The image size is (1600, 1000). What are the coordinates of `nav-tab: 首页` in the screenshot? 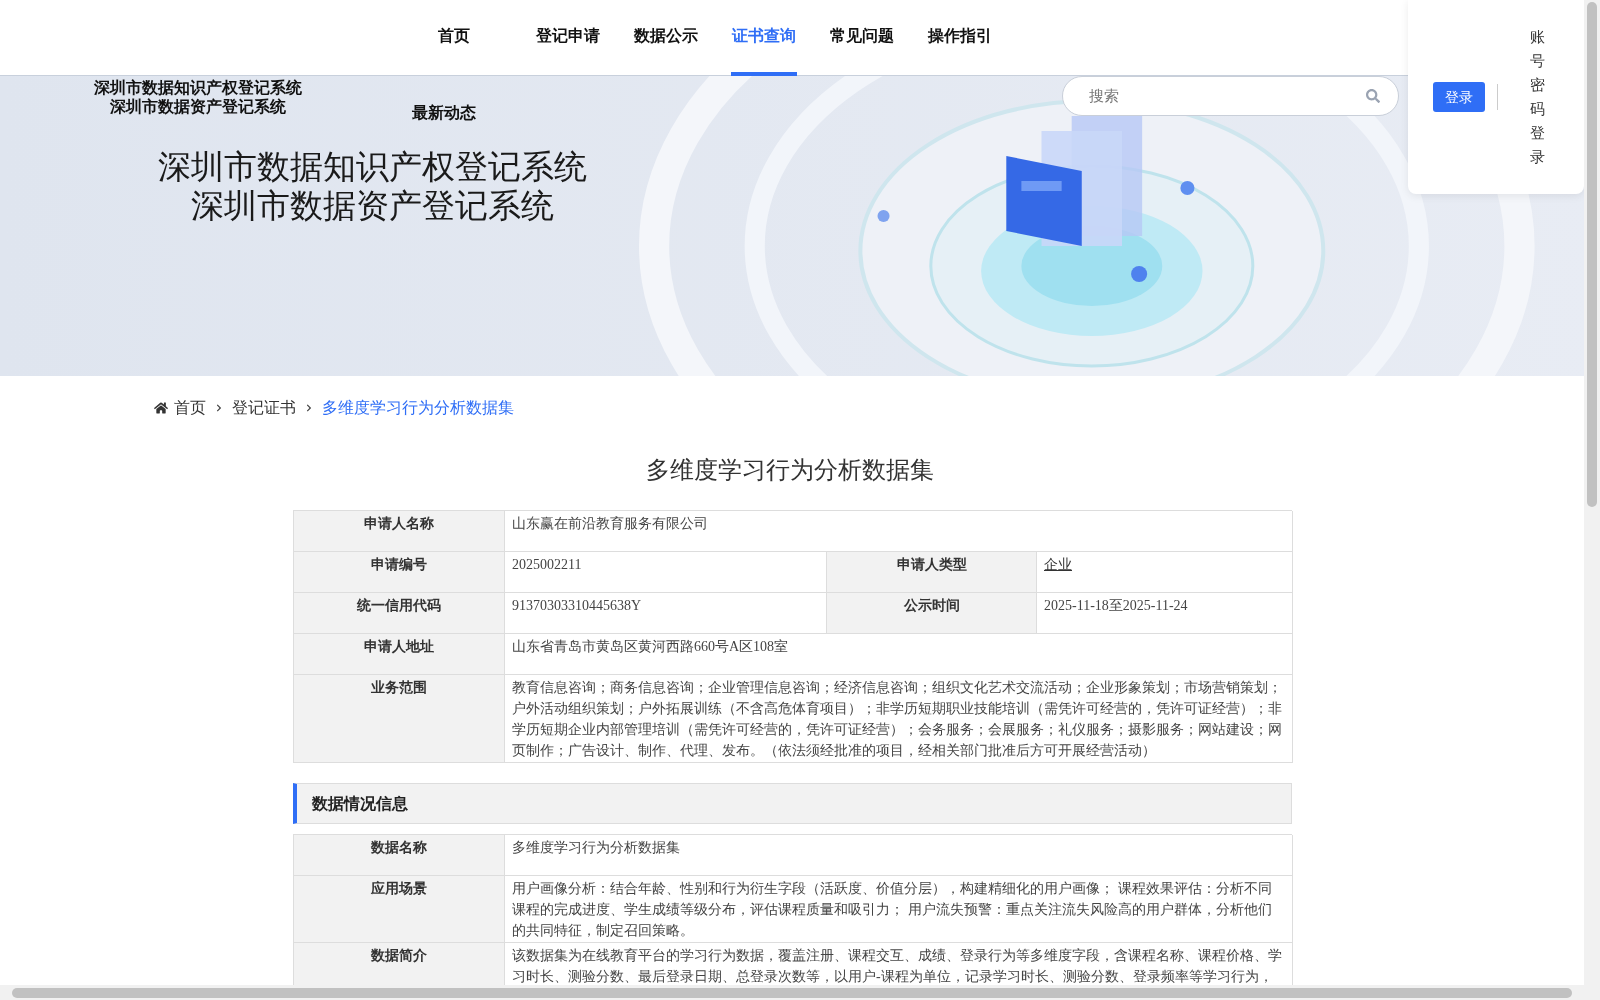 It's located at (454, 38).